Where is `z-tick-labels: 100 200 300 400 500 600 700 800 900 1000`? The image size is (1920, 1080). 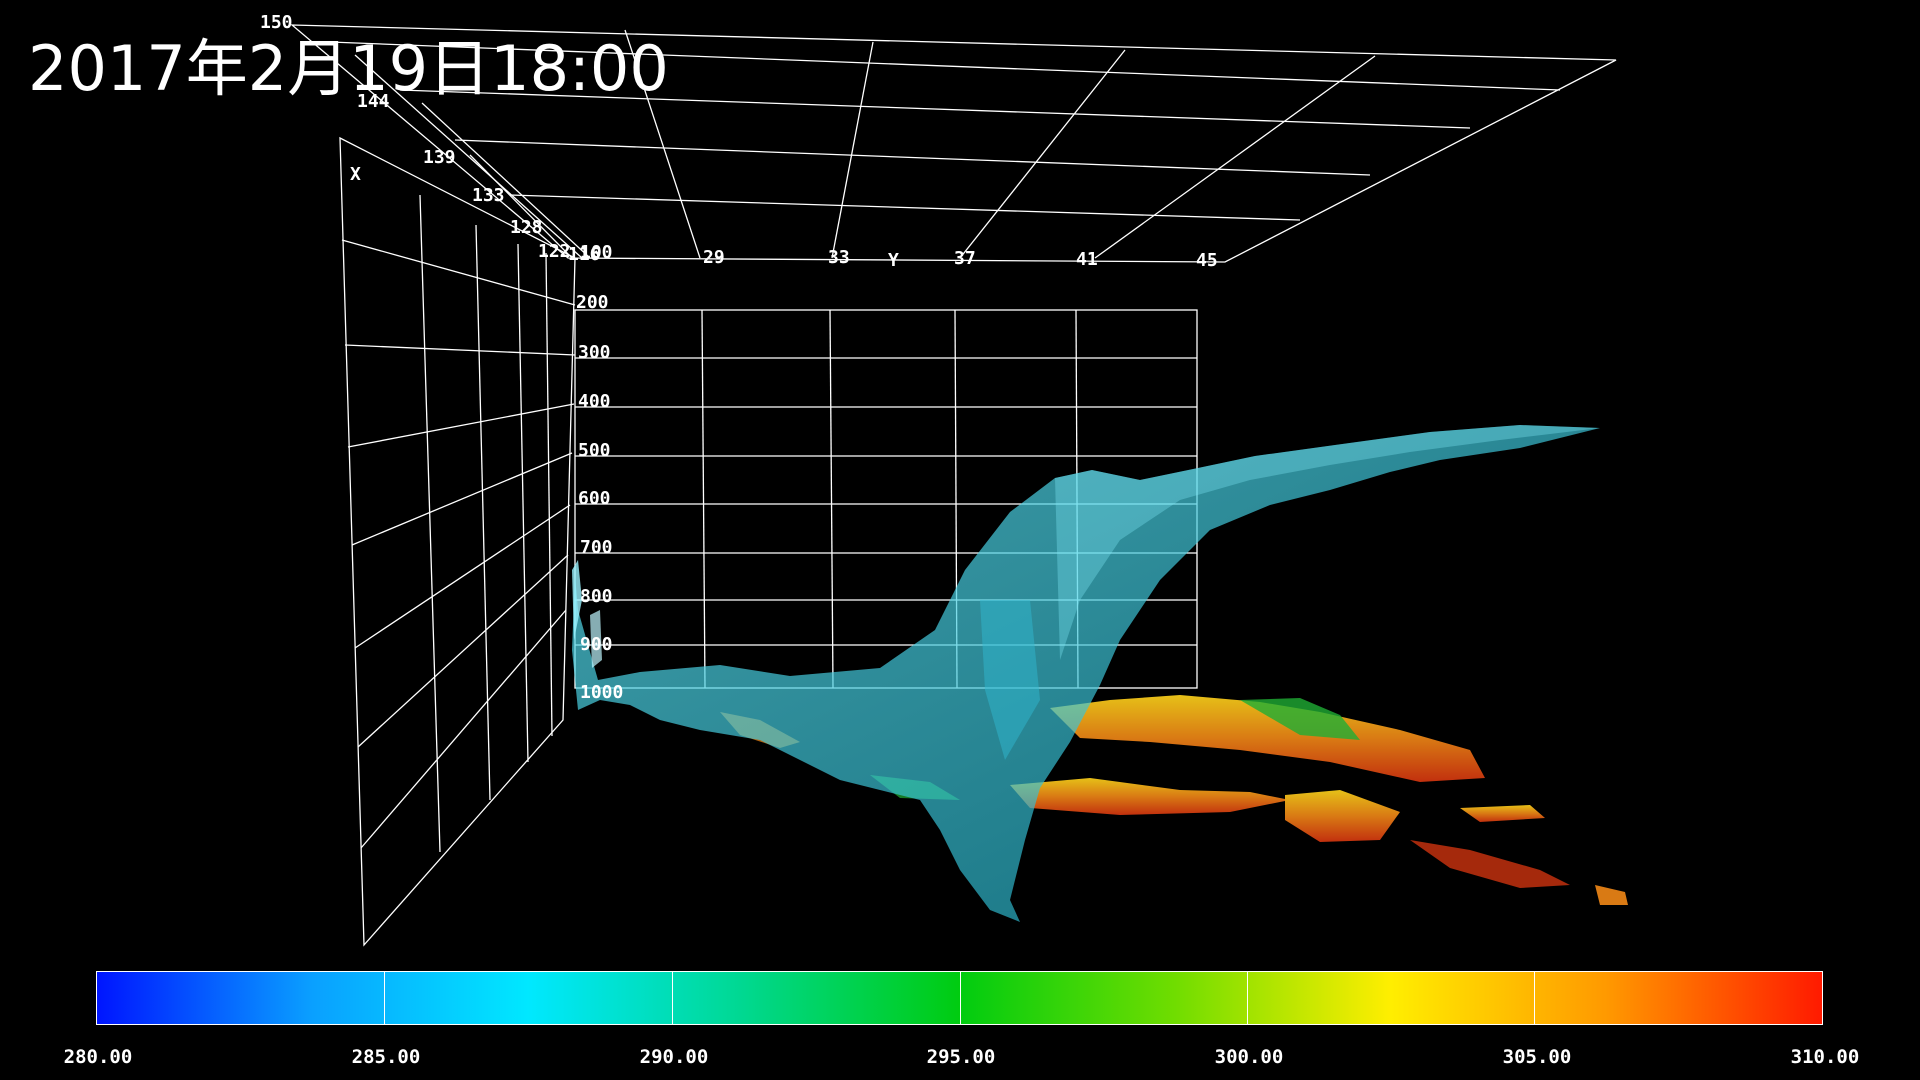 z-tick-labels: 100 200 300 400 500 600 700 800 900 1000 is located at coordinates (599, 472).